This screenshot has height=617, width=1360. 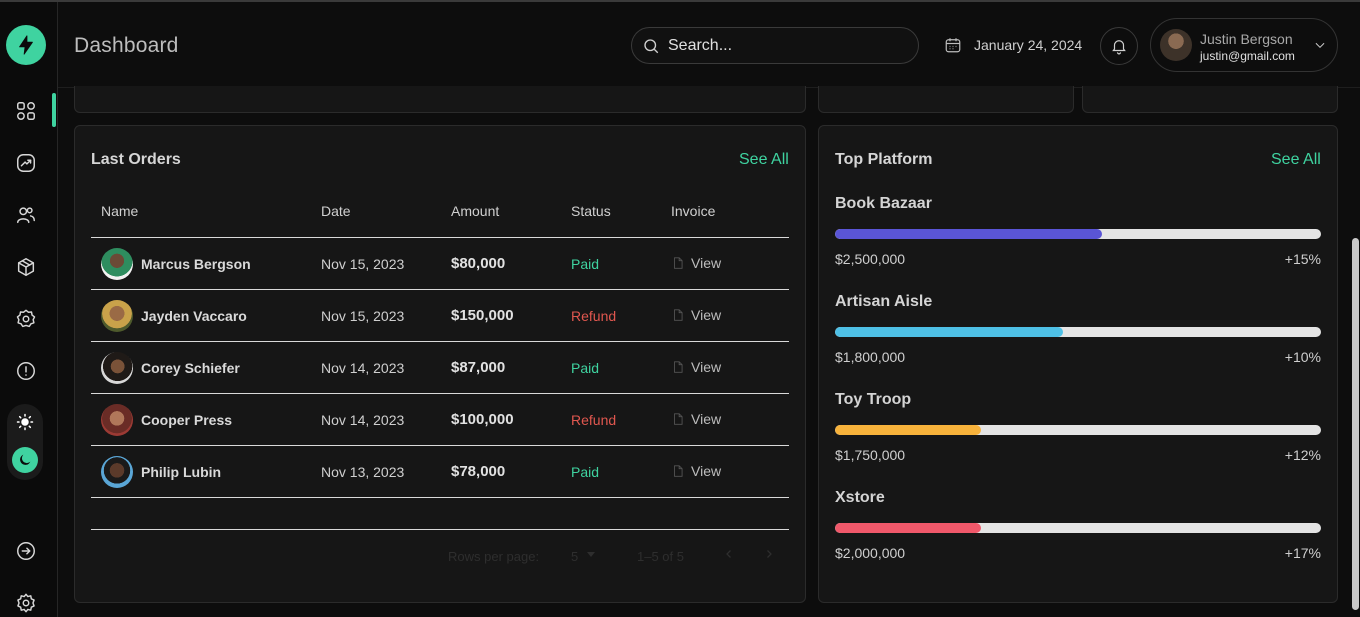 What do you see at coordinates (873, 399) in the screenshot?
I see `platform-name: Toy Troop` at bounding box center [873, 399].